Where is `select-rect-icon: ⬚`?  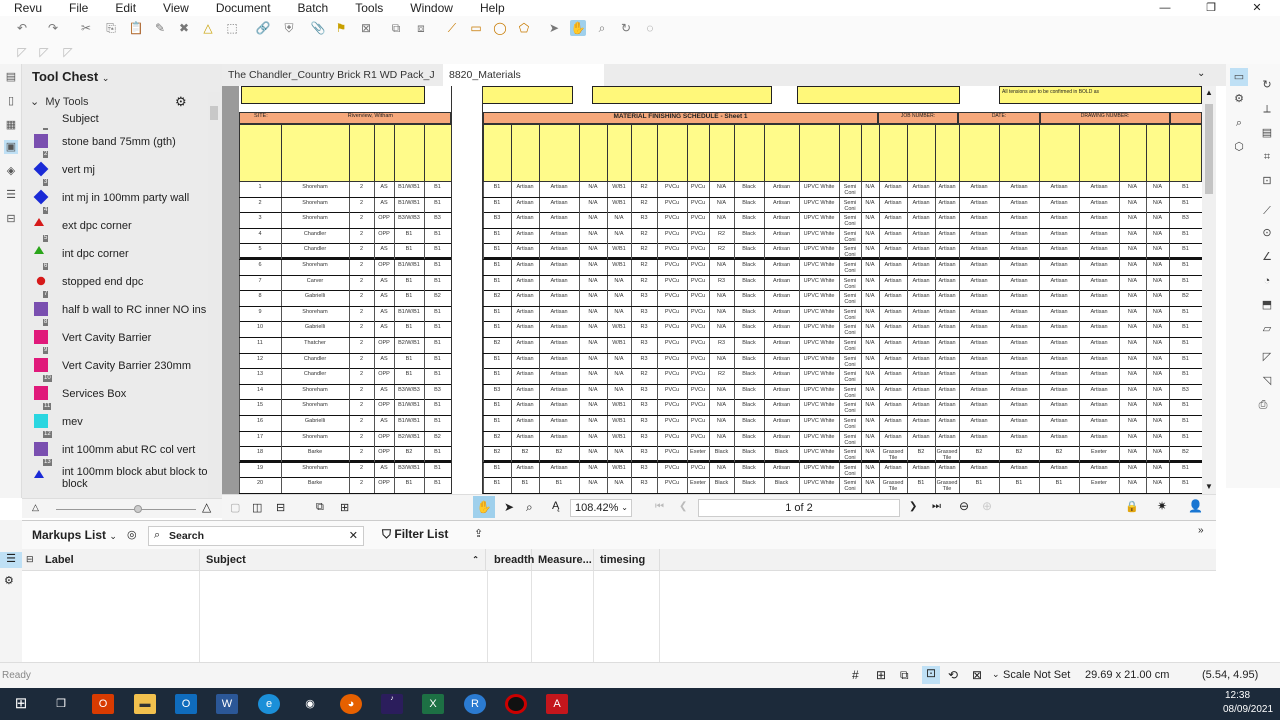
select-rect-icon: ⬚ is located at coordinates (232, 28).